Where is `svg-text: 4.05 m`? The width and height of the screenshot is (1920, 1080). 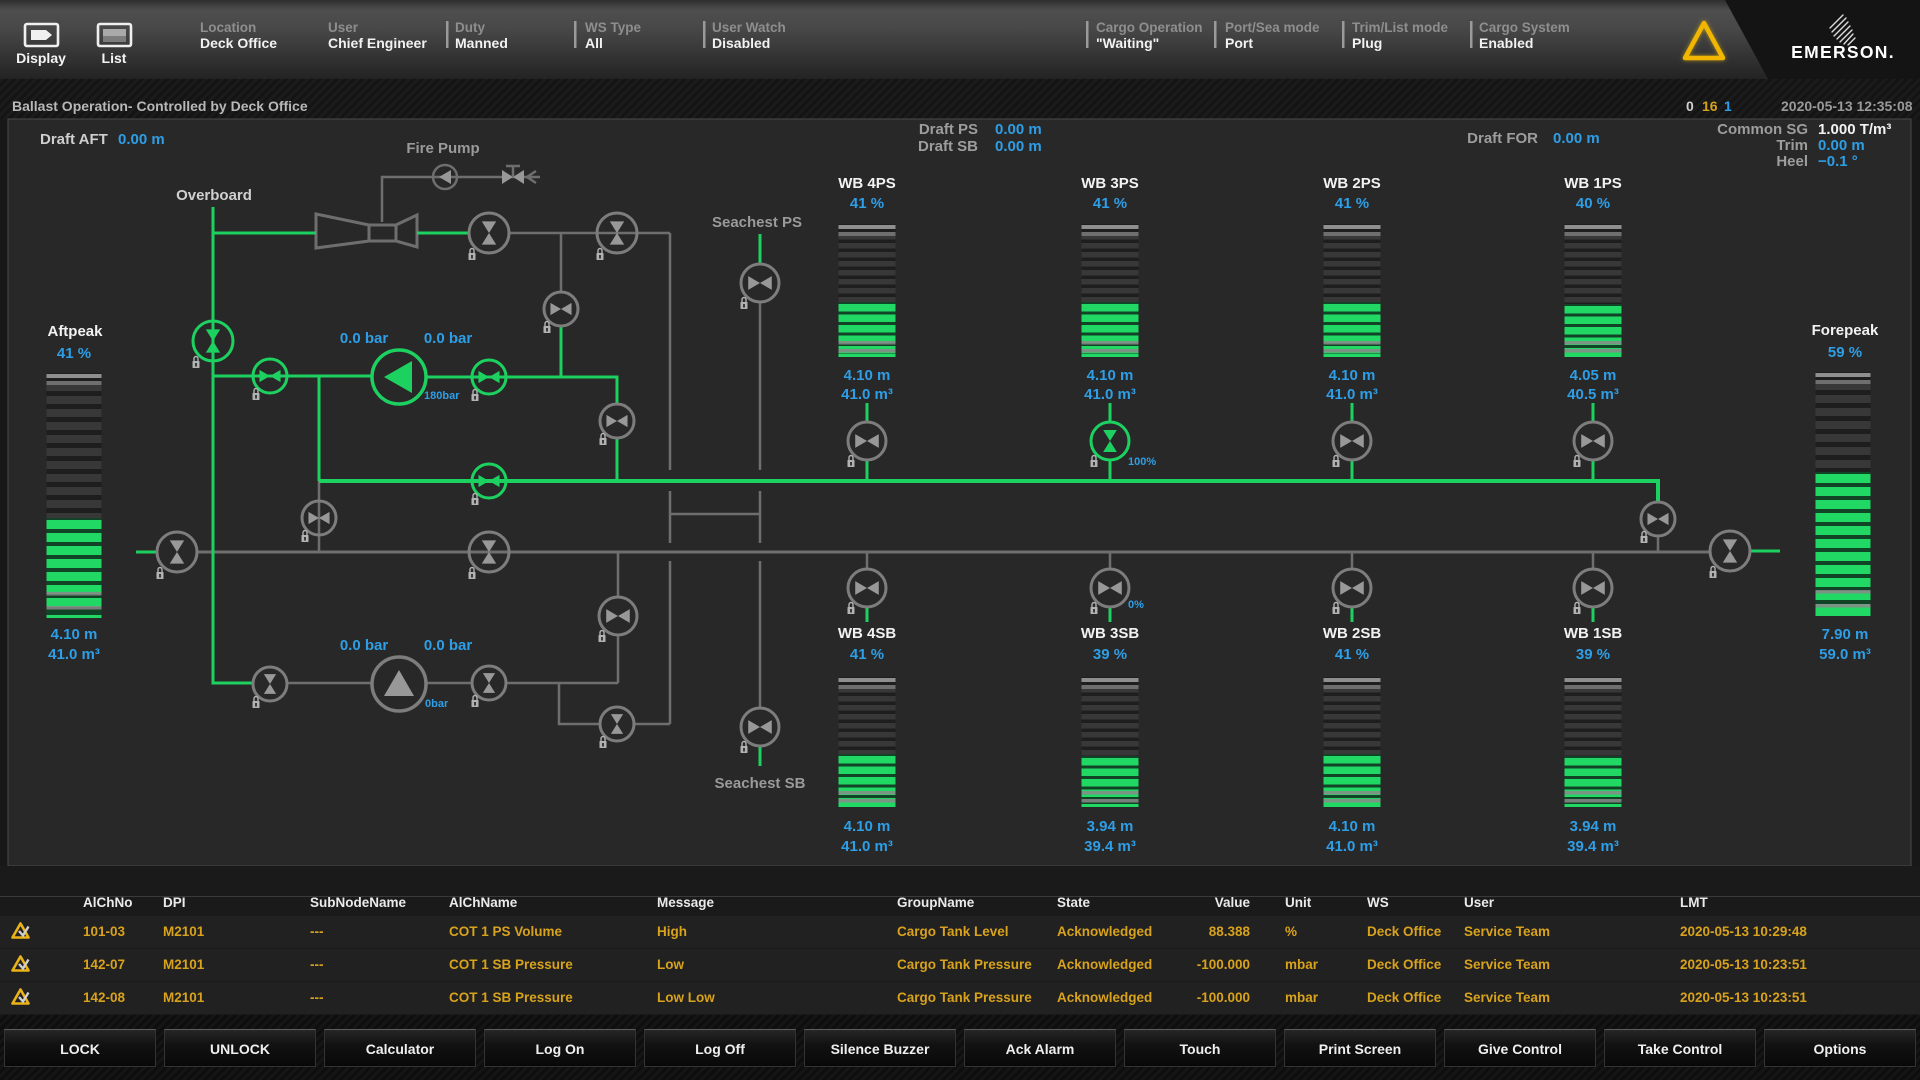
svg-text: 4.05 m is located at coordinates (1593, 375).